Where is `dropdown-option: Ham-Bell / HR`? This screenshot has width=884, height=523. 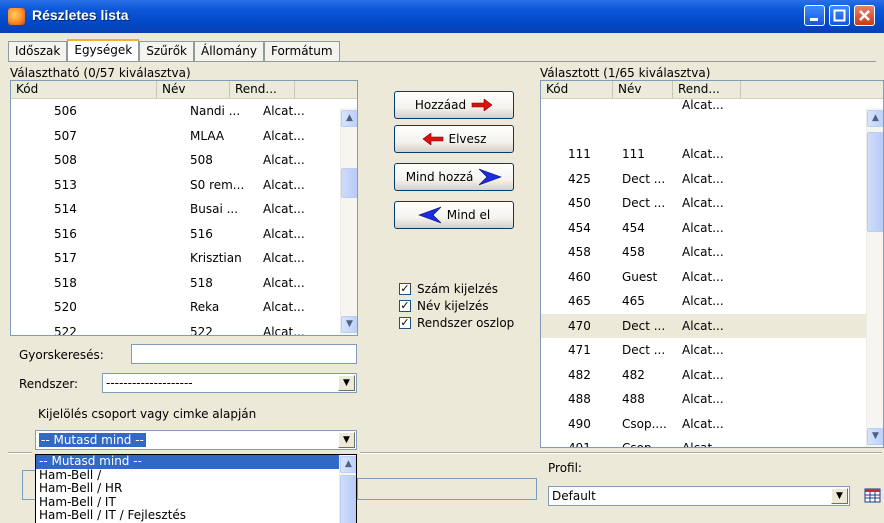
dropdown-option: Ham-Bell / HR is located at coordinates (196, 488).